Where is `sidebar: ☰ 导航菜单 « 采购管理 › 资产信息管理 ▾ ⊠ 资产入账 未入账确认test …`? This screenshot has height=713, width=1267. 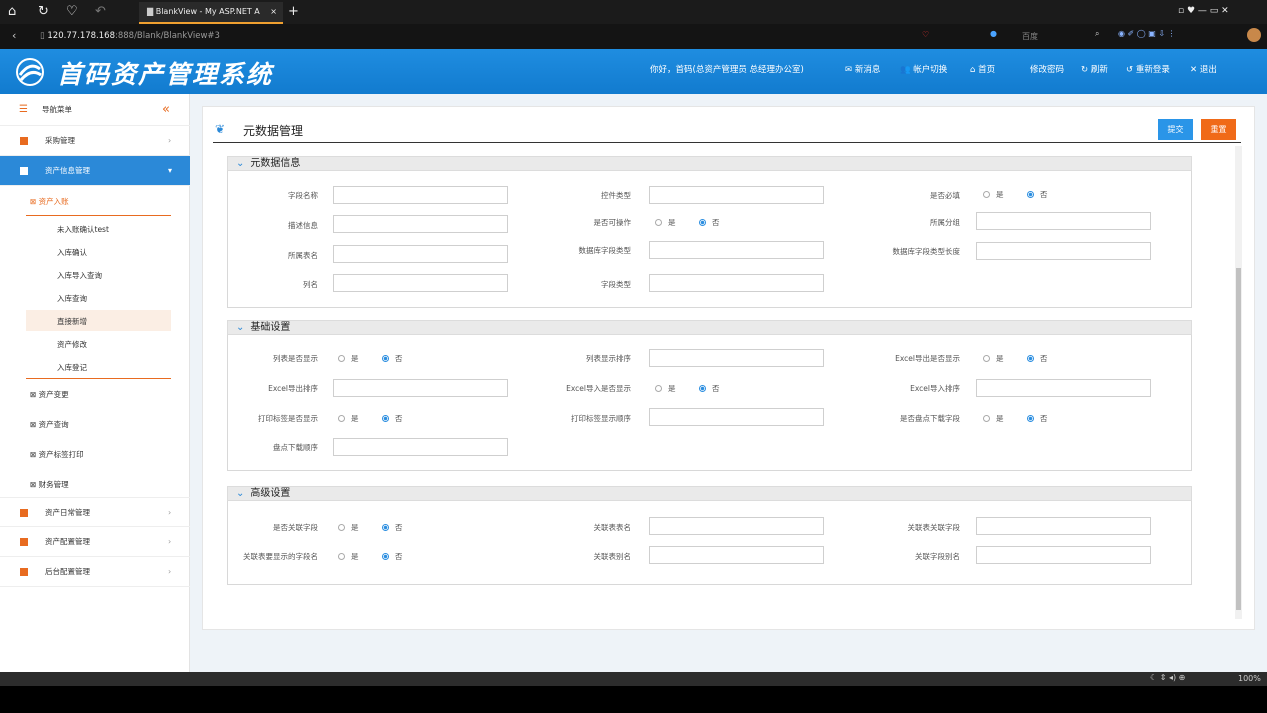
sidebar: ☰ 导航菜单 « 采购管理 › 资产信息管理 ▾ ⊠ 资产入账 未入账确认test … is located at coordinates (95, 383).